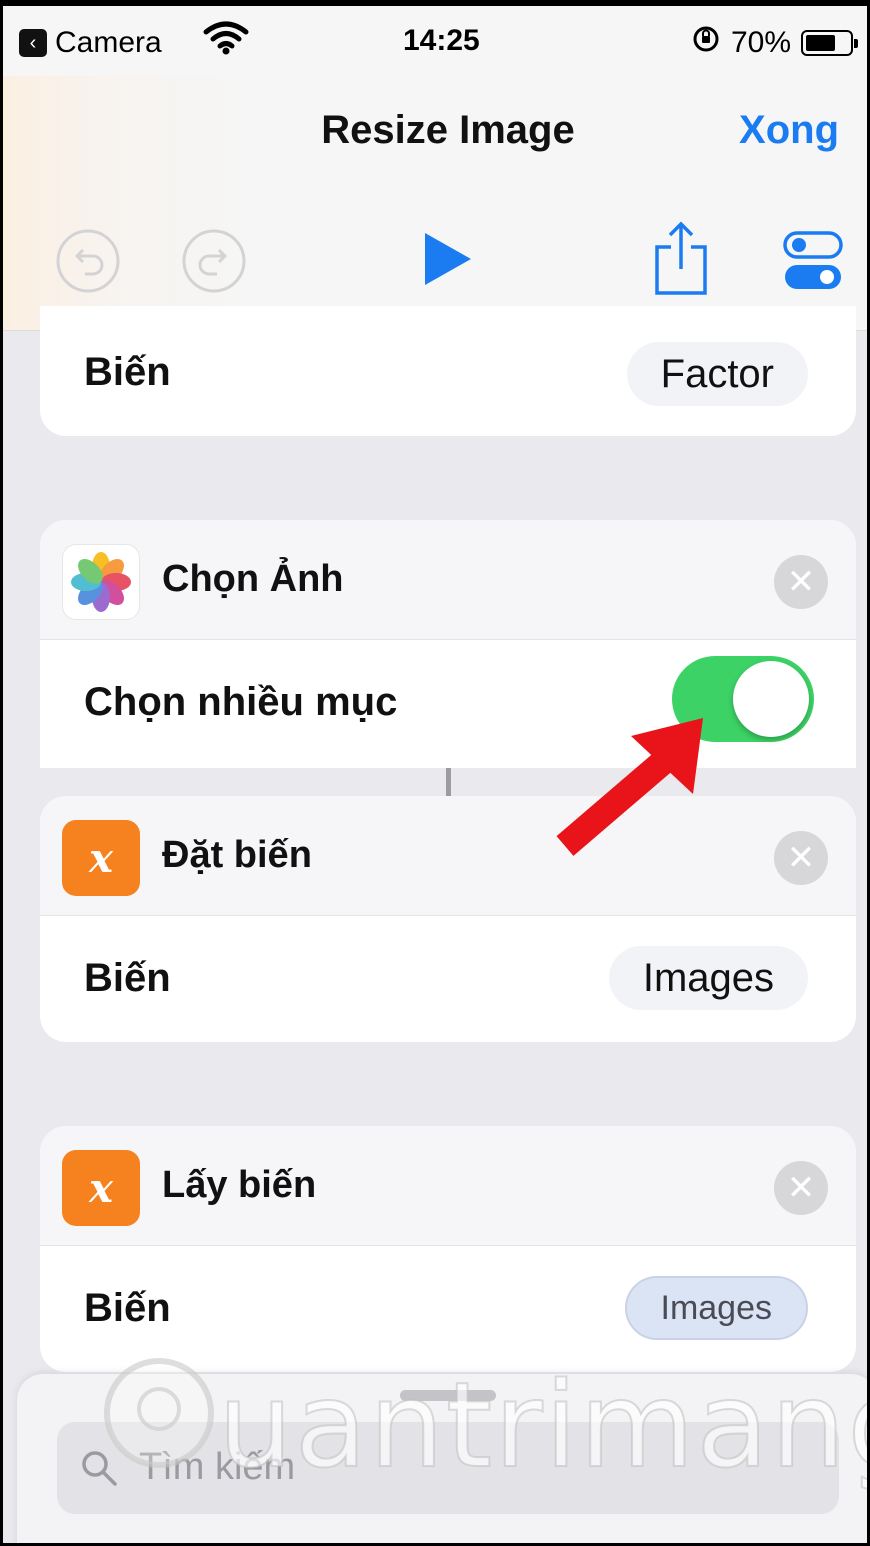 Image resolution: width=870 pixels, height=1546 pixels. I want to click on photos-app-icon, so click(101, 582).